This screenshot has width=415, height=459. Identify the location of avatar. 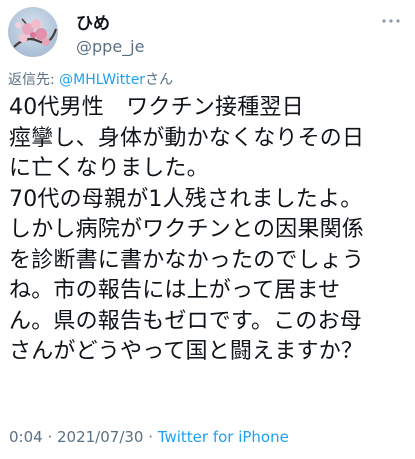
(33, 32).